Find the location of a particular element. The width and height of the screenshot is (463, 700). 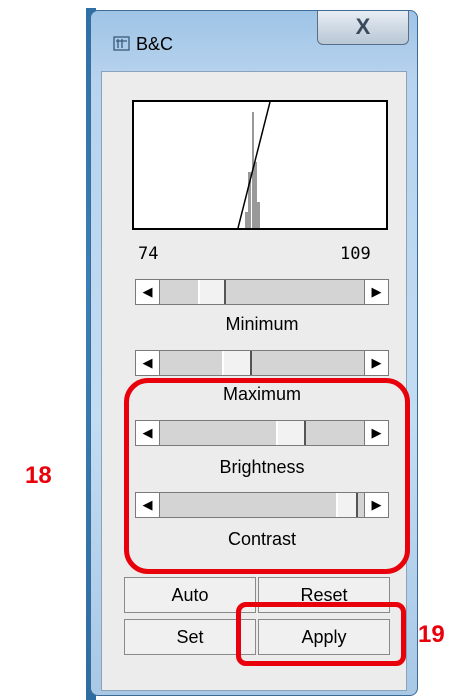

minimum-increment-arrow-icon: ▶ is located at coordinates (376, 292).